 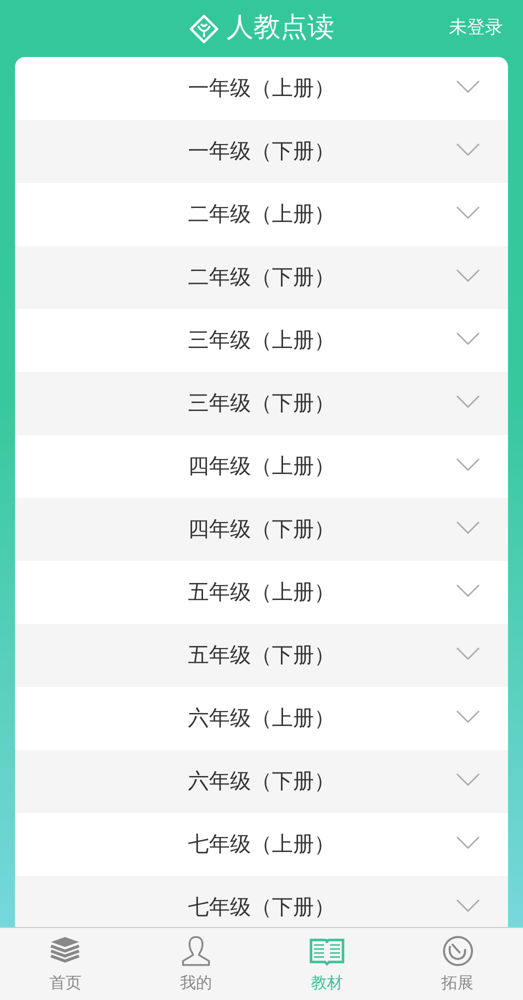 I want to click on grade-label: 一年级（下册）, so click(x=261, y=151).